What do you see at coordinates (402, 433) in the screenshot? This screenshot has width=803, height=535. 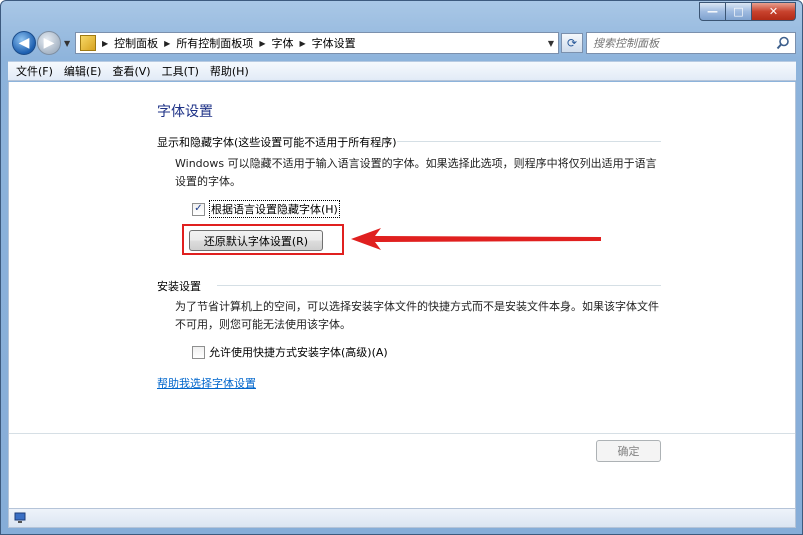 I see `footer-divider` at bounding box center [402, 433].